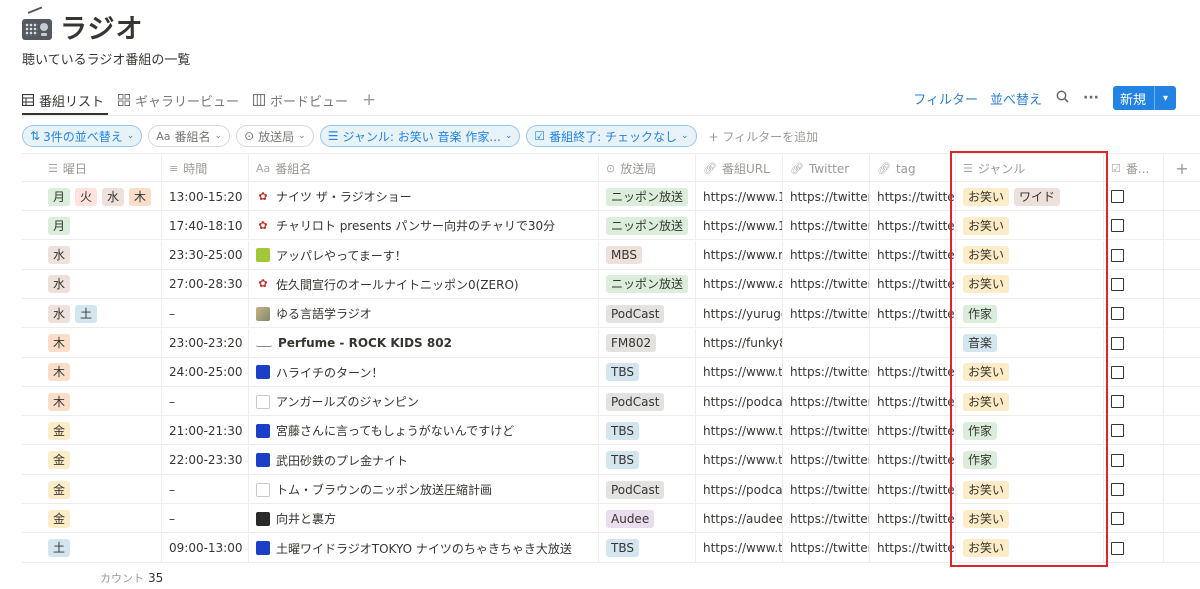 This screenshot has height=589, width=1200. What do you see at coordinates (205, 168) in the screenshot?
I see `column-header-time: ≡ 時間` at bounding box center [205, 168].